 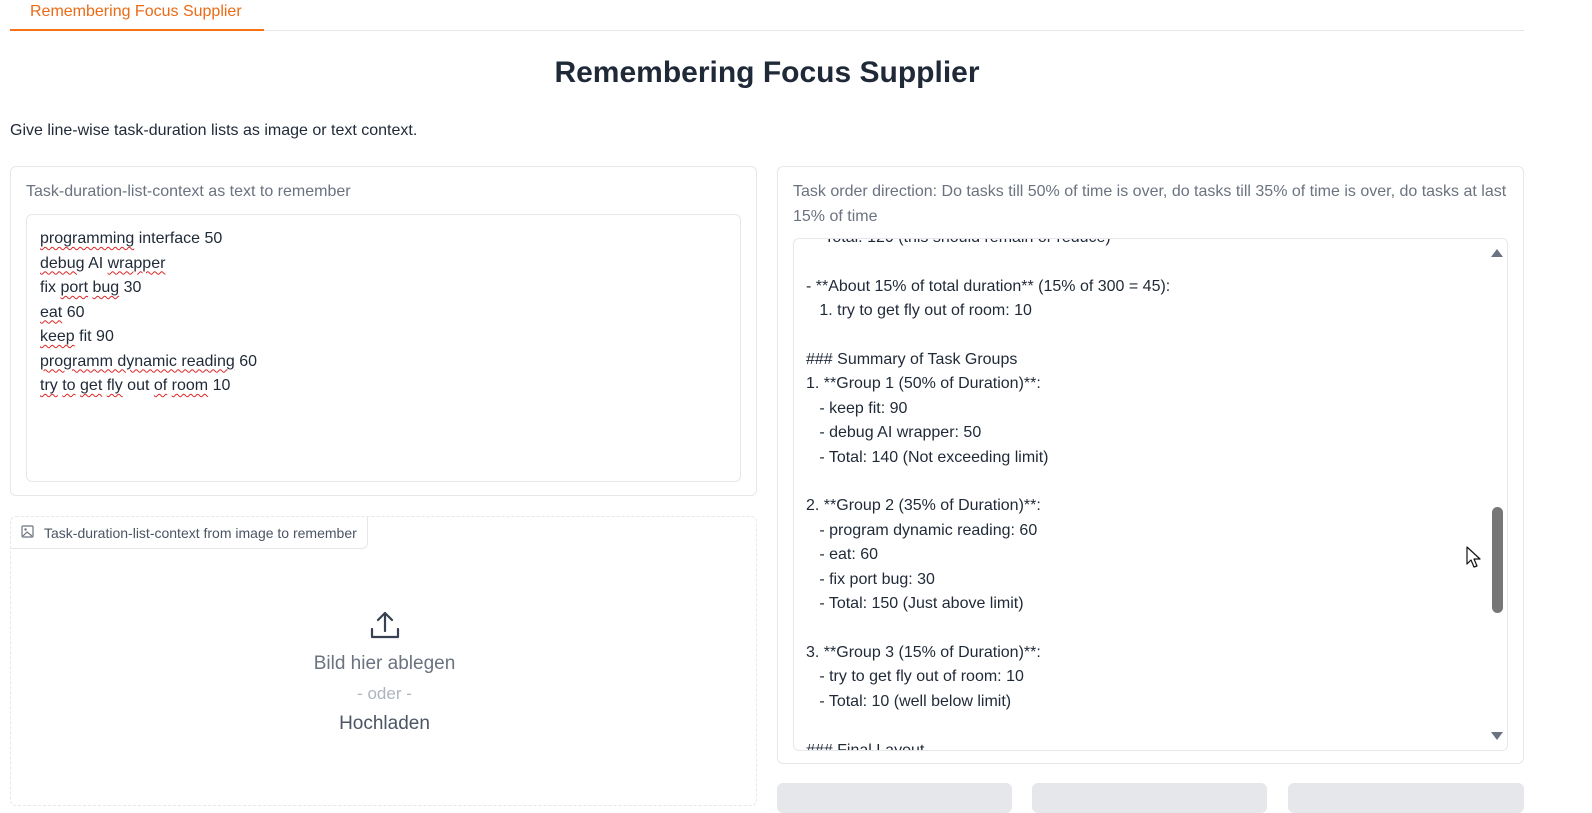 What do you see at coordinates (912, 360) in the screenshot?
I see `output-line: ### Summary of Task Groups` at bounding box center [912, 360].